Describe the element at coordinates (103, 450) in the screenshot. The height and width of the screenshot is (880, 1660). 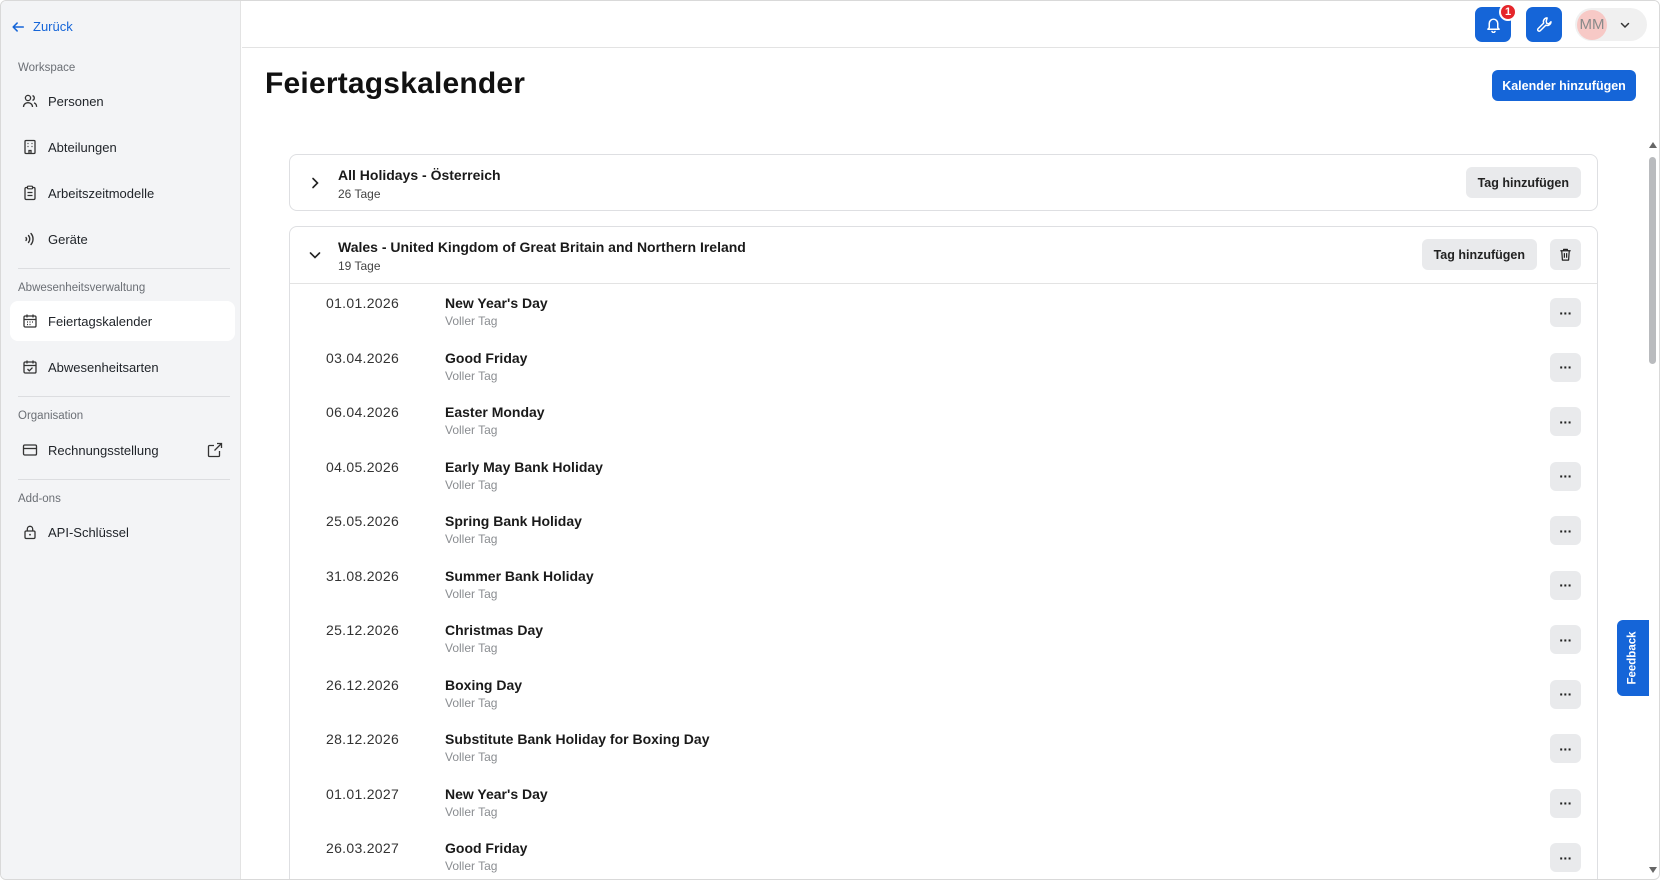
I see `sidebar-item-label: Rechnungsstellung` at that location.